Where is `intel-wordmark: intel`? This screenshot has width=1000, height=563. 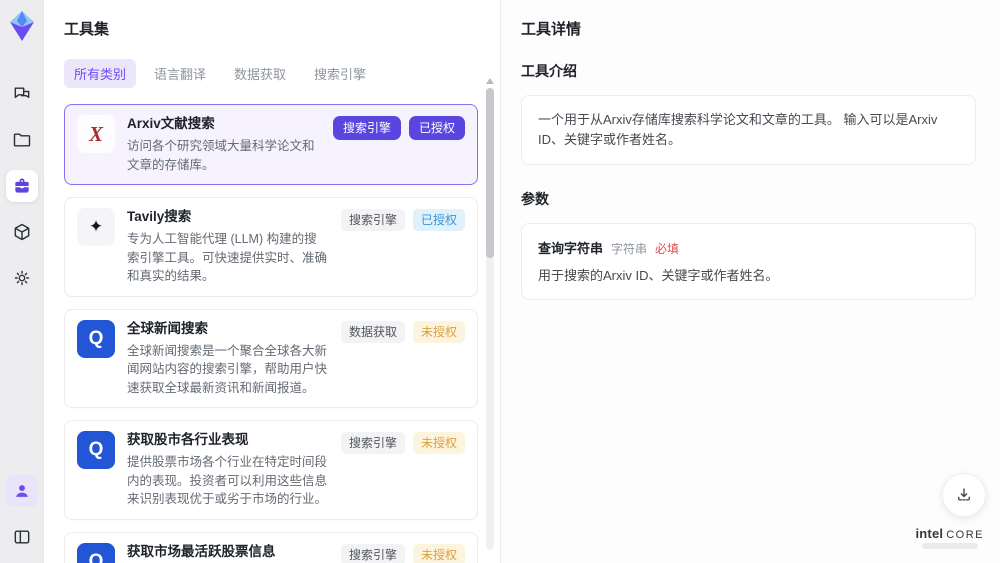
intel-wordmark: intel is located at coordinates (929, 533).